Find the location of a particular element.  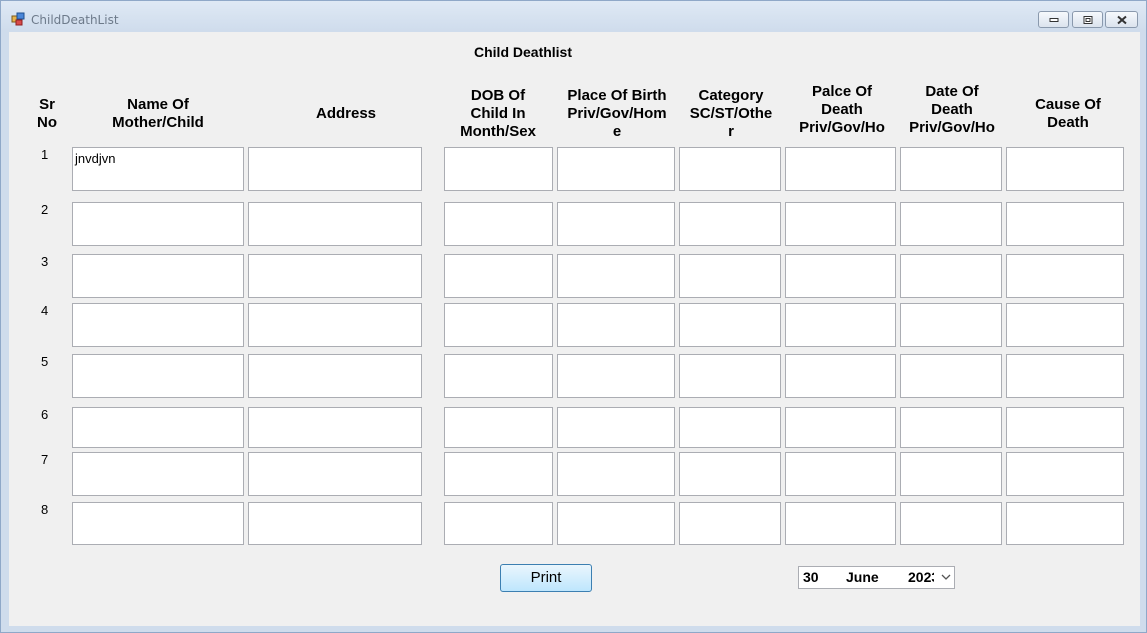

header-category: Category SC/ST/Othe r is located at coordinates (731, 113).